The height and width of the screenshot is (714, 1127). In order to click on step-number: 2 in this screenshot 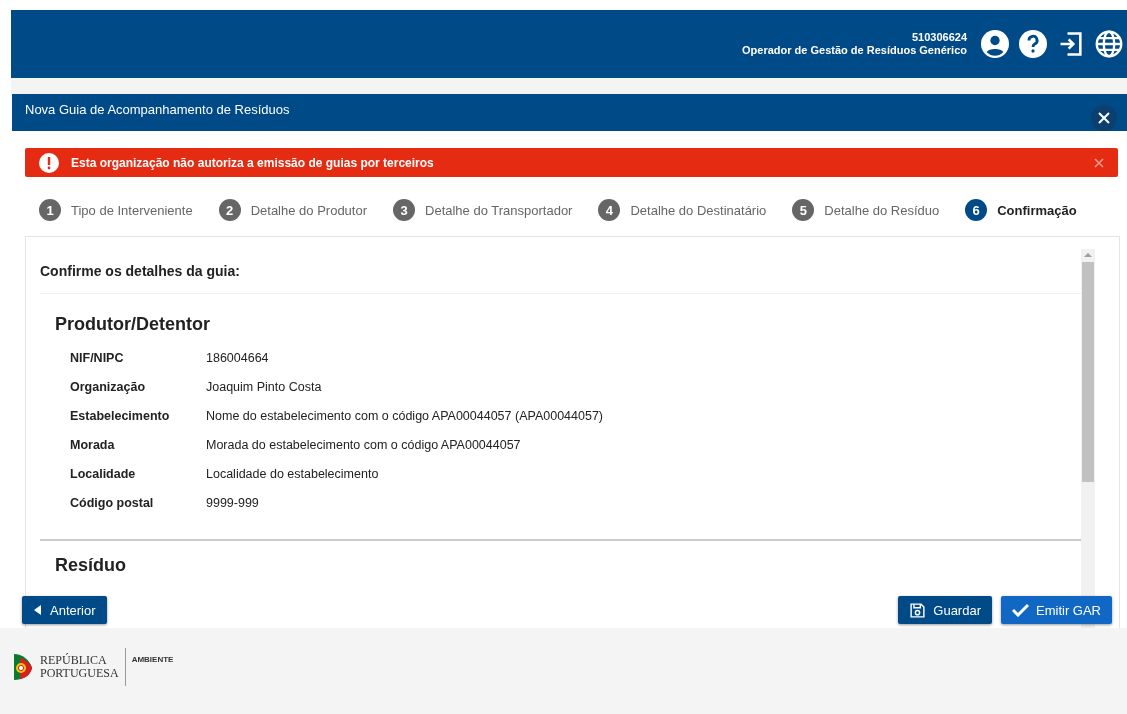, I will do `click(229, 210)`.